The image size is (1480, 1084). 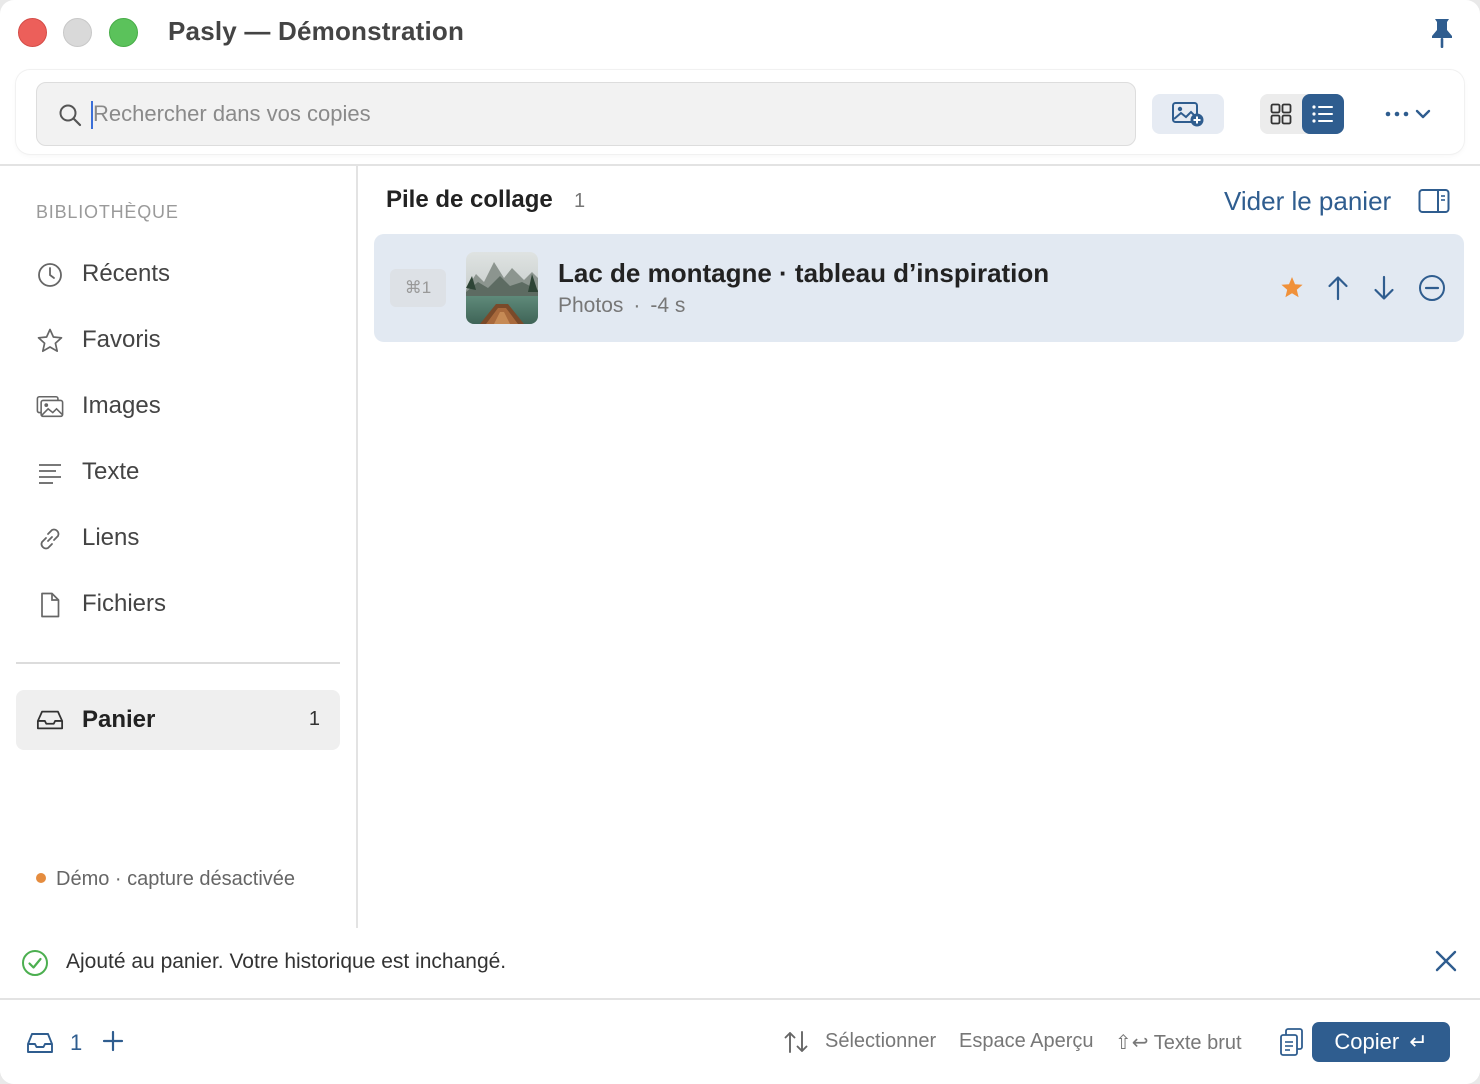 I want to click on more-options-button, so click(x=1408, y=114).